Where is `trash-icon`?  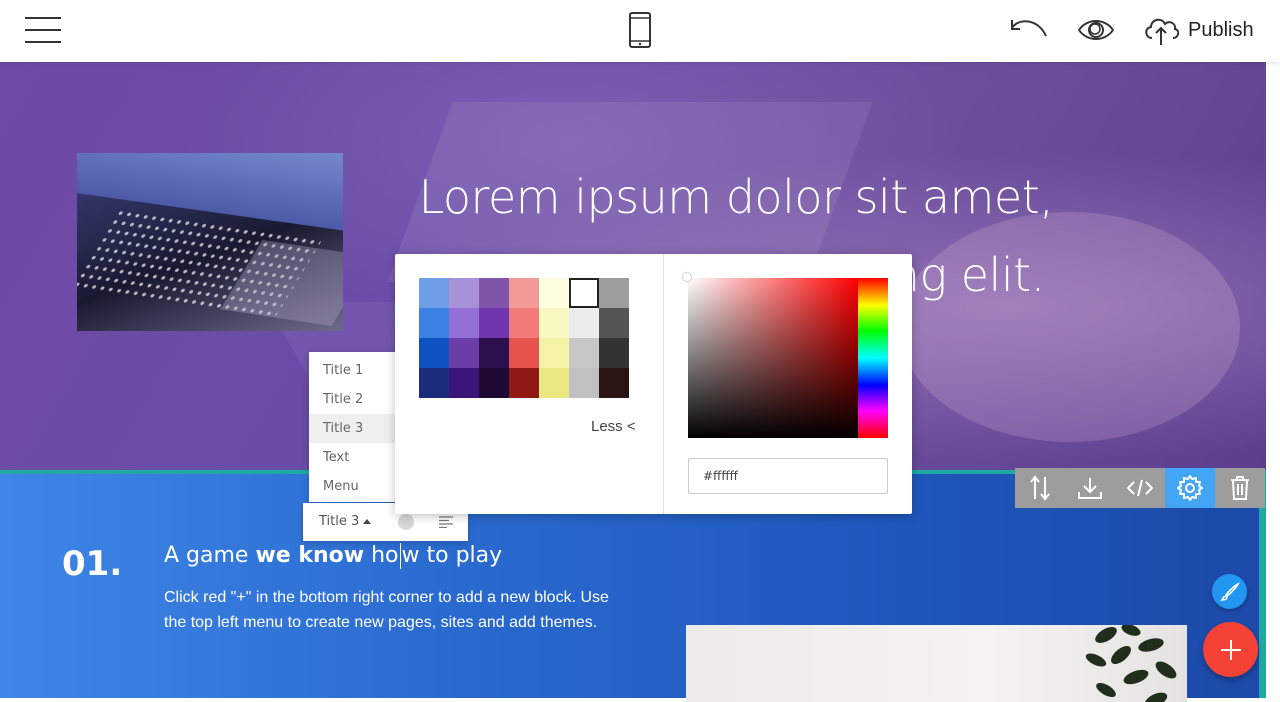
trash-icon is located at coordinates (1240, 488).